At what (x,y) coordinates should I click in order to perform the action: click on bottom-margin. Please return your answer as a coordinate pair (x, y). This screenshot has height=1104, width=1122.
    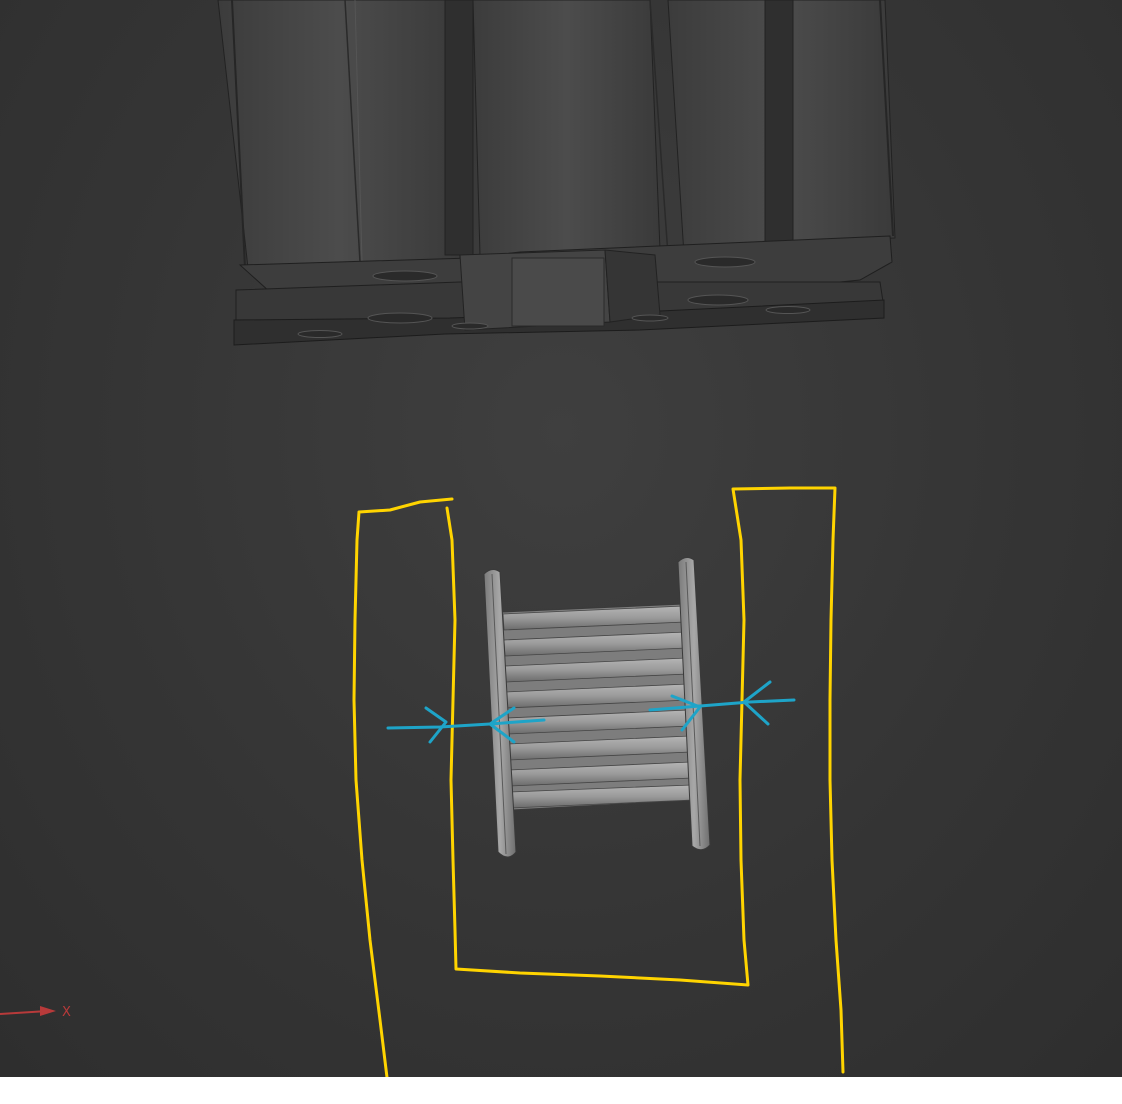
    Looking at the image, I should click on (561, 1090).